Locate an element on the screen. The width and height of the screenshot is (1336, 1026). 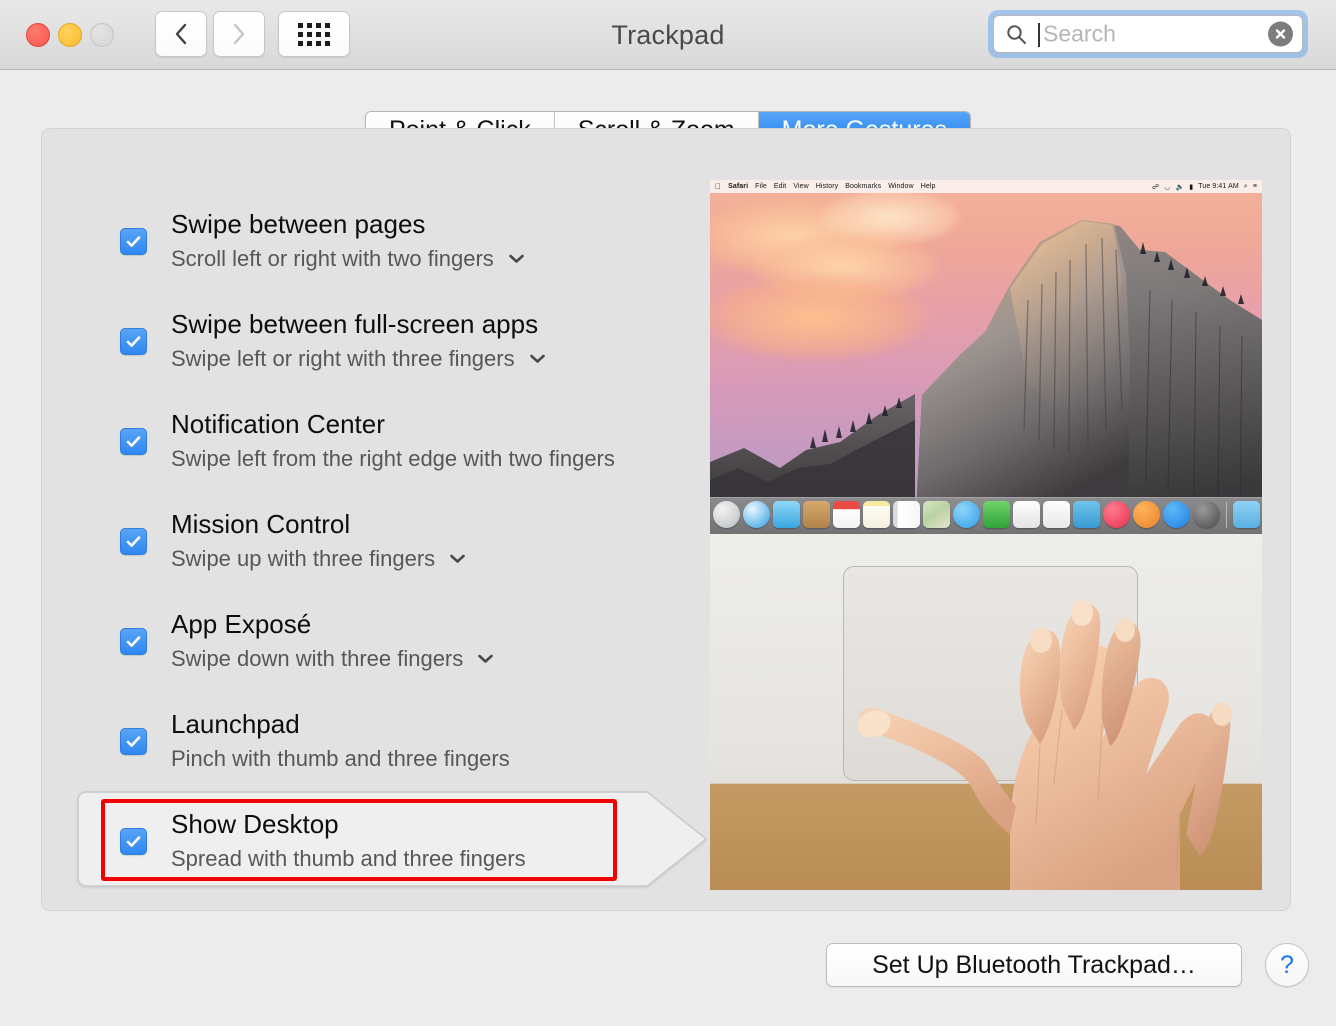
dock-separator is located at coordinates (1226, 514).